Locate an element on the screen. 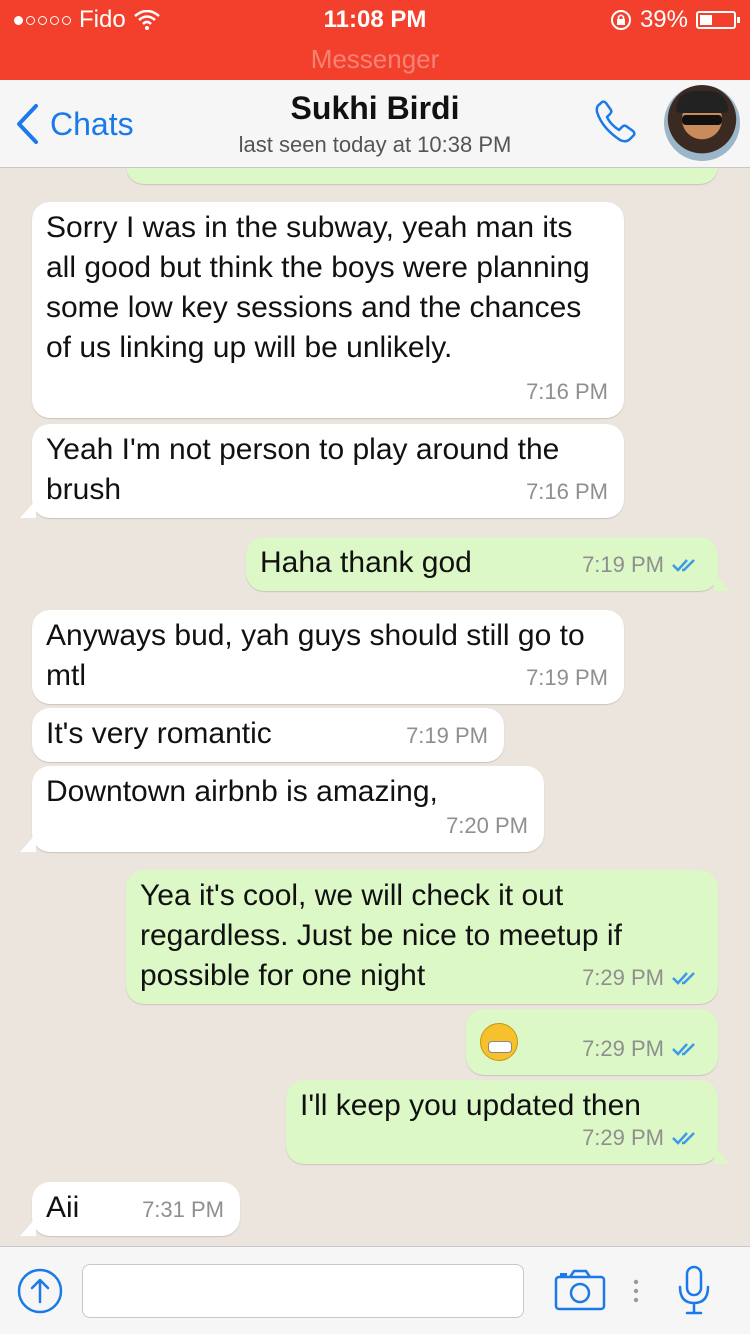 Image resolution: width=750 pixels, height=1334 pixels. battery-icon is located at coordinates (718, 20).